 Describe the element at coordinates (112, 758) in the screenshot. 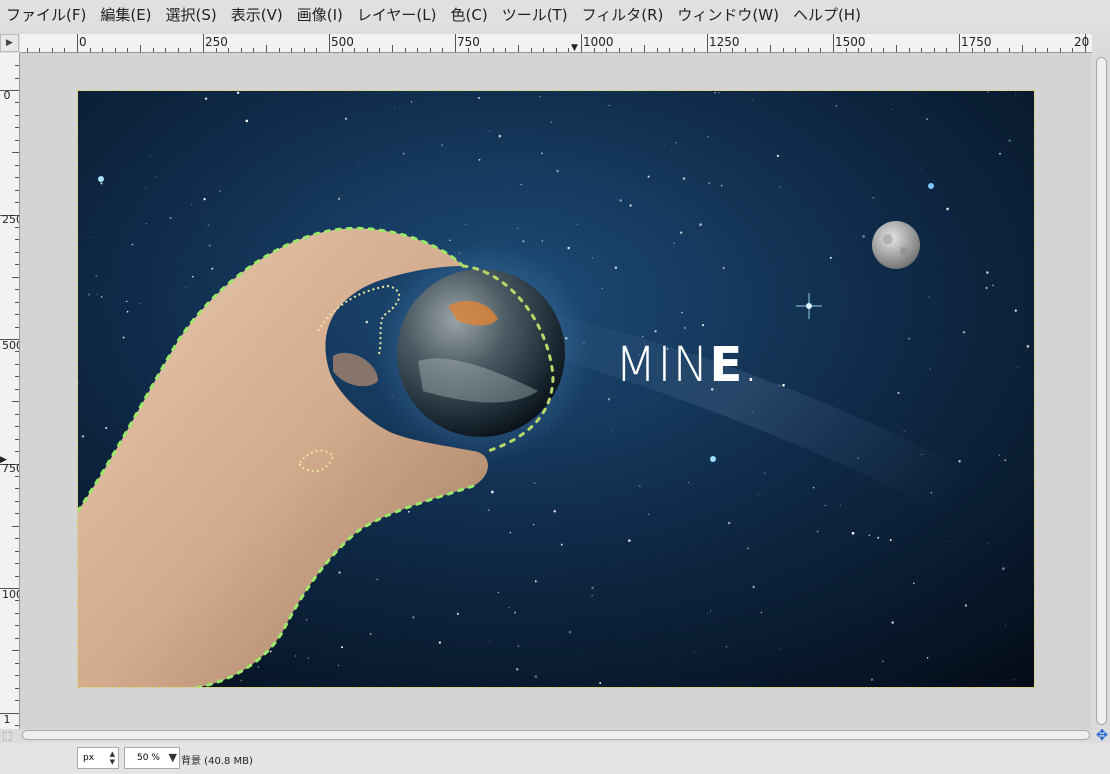

I see `spin-arrows-icon: ▲ ▼` at that location.